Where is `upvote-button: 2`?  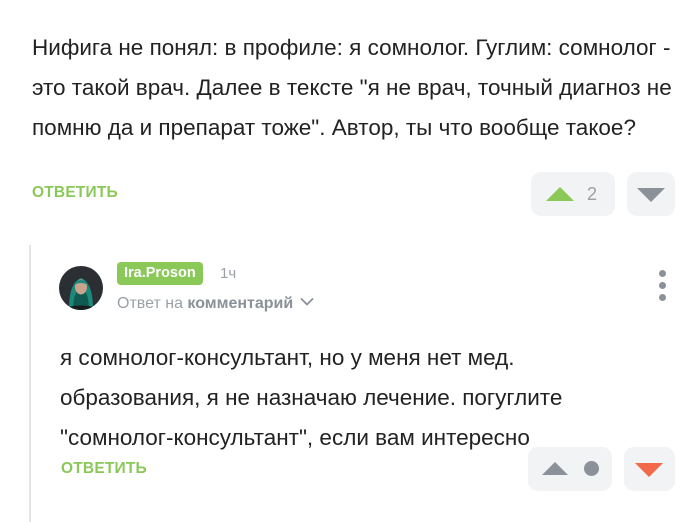
upvote-button: 2 is located at coordinates (573, 194).